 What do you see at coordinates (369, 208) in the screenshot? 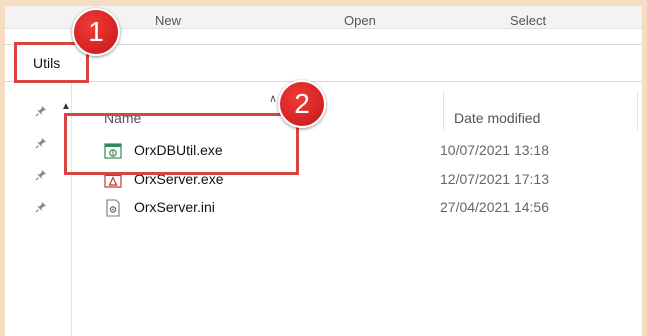
I see `list-item: OrxServer.ini 27/04/2021 14:56` at bounding box center [369, 208].